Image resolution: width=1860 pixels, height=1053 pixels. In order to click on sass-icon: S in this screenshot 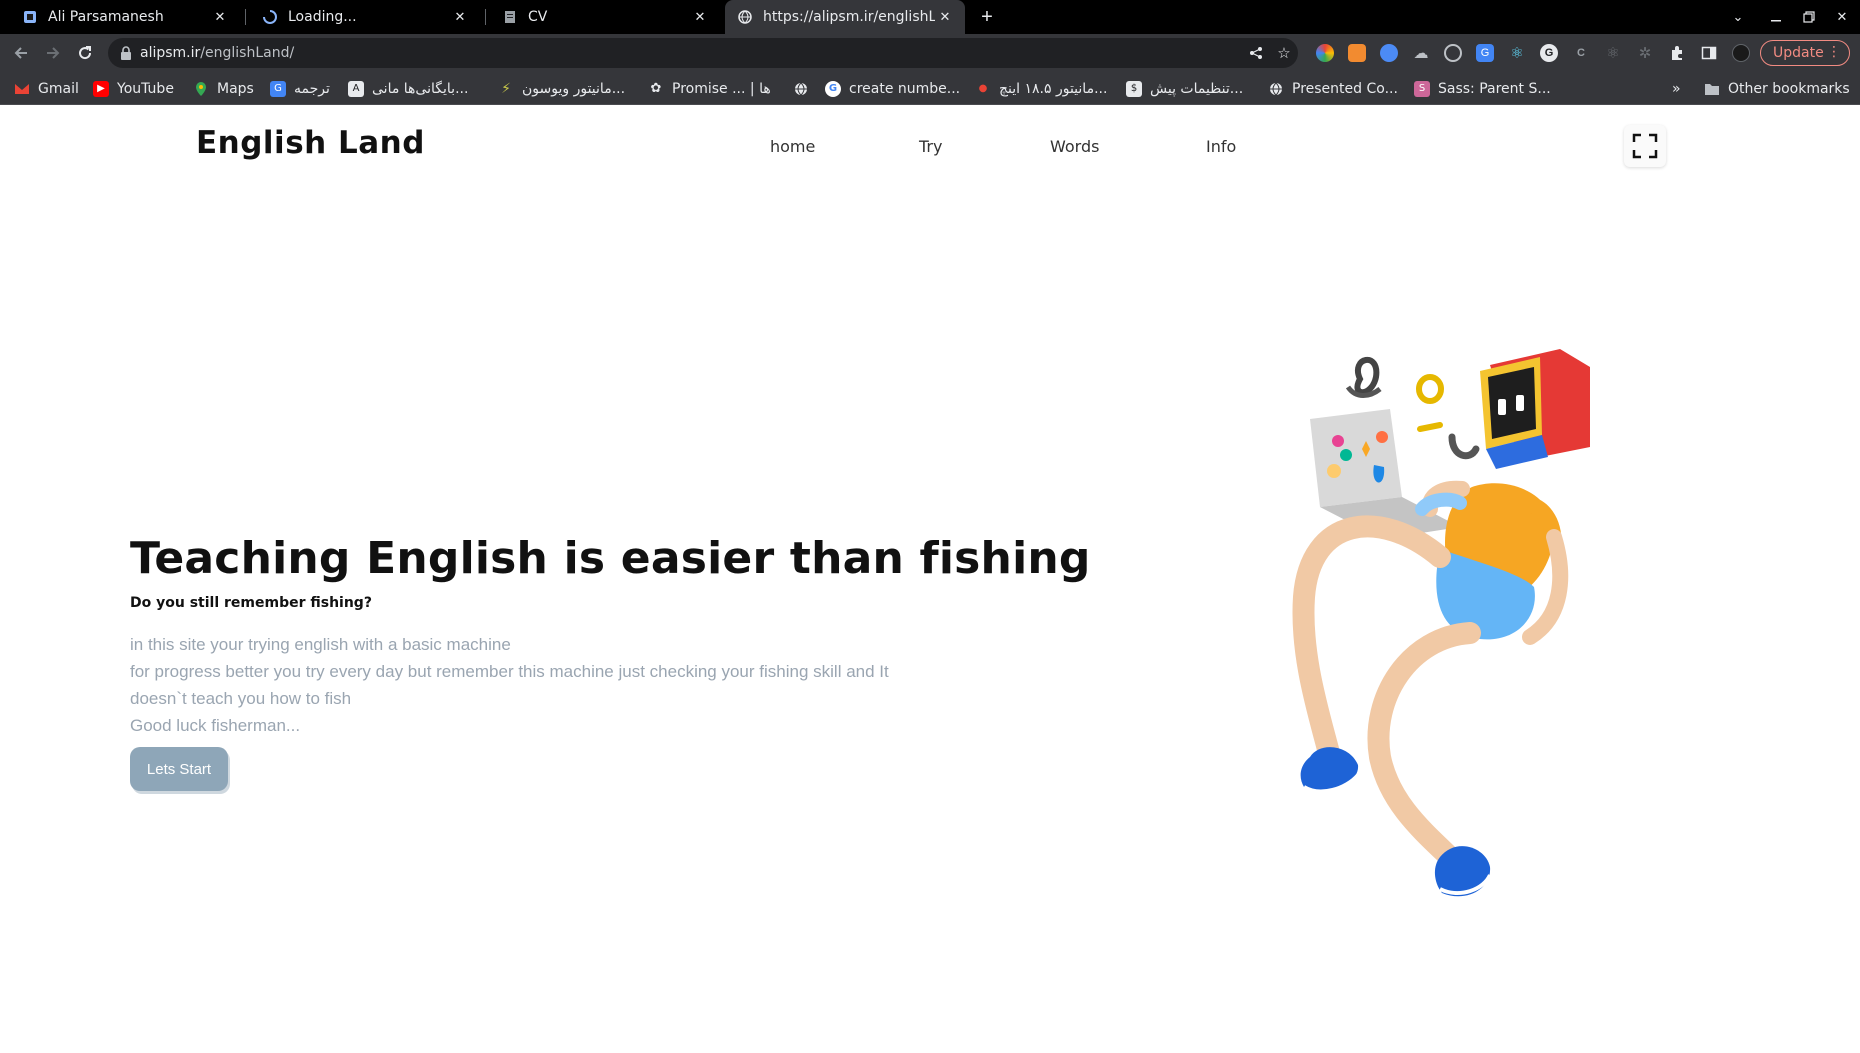, I will do `click(1422, 88)`.